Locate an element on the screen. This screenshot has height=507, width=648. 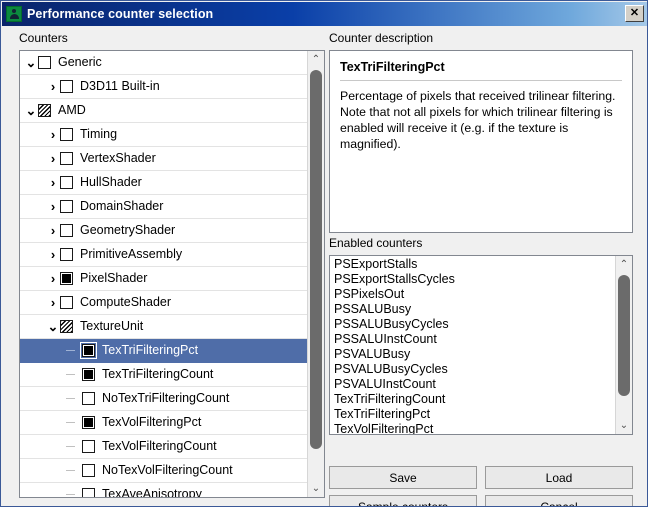
enabled-scrollbar: ⌃ ⌄ is located at coordinates (623, 345).